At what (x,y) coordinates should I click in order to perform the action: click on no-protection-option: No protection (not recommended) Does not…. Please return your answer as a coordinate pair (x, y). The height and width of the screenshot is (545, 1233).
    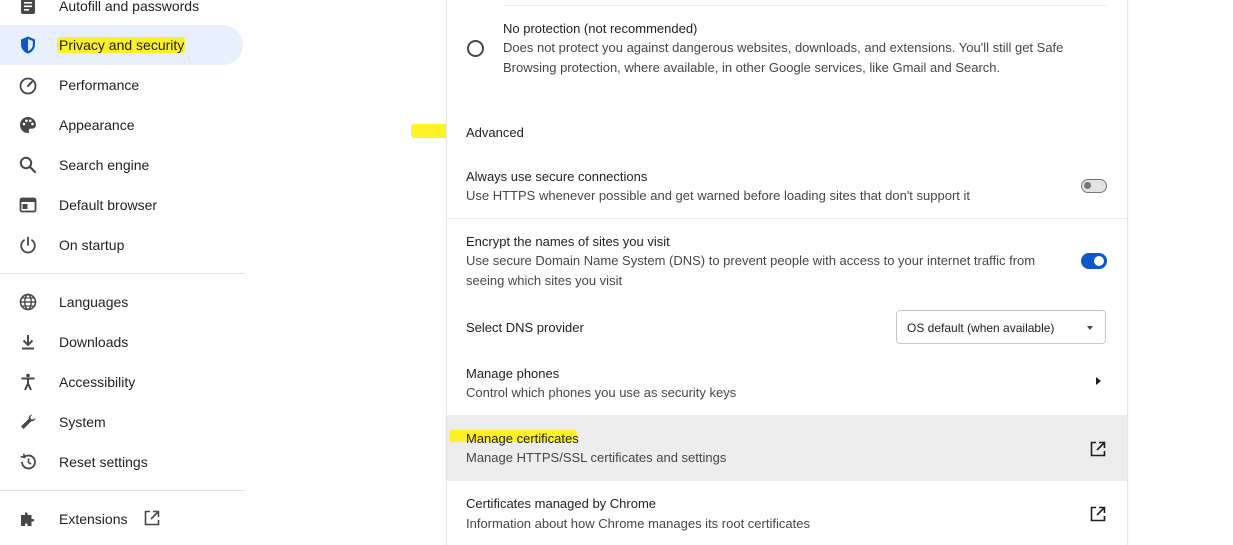
    Looking at the image, I should click on (787, 47).